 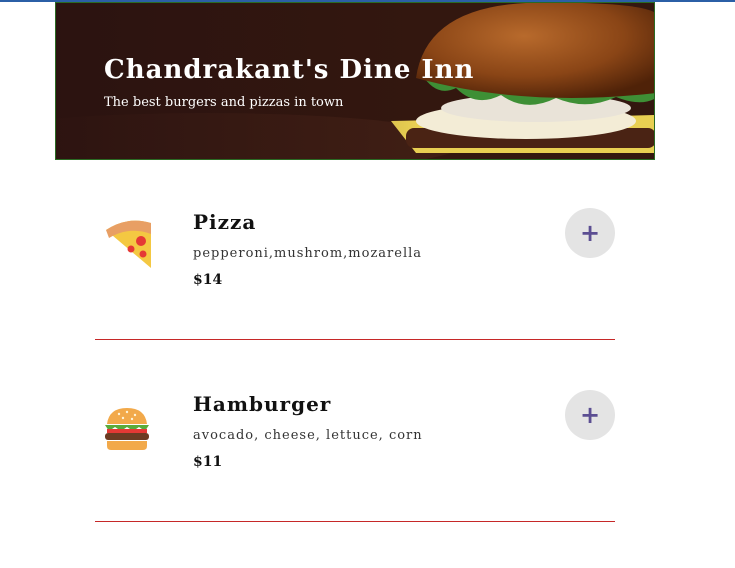 I want to click on item-name: Pizza, so click(x=225, y=222).